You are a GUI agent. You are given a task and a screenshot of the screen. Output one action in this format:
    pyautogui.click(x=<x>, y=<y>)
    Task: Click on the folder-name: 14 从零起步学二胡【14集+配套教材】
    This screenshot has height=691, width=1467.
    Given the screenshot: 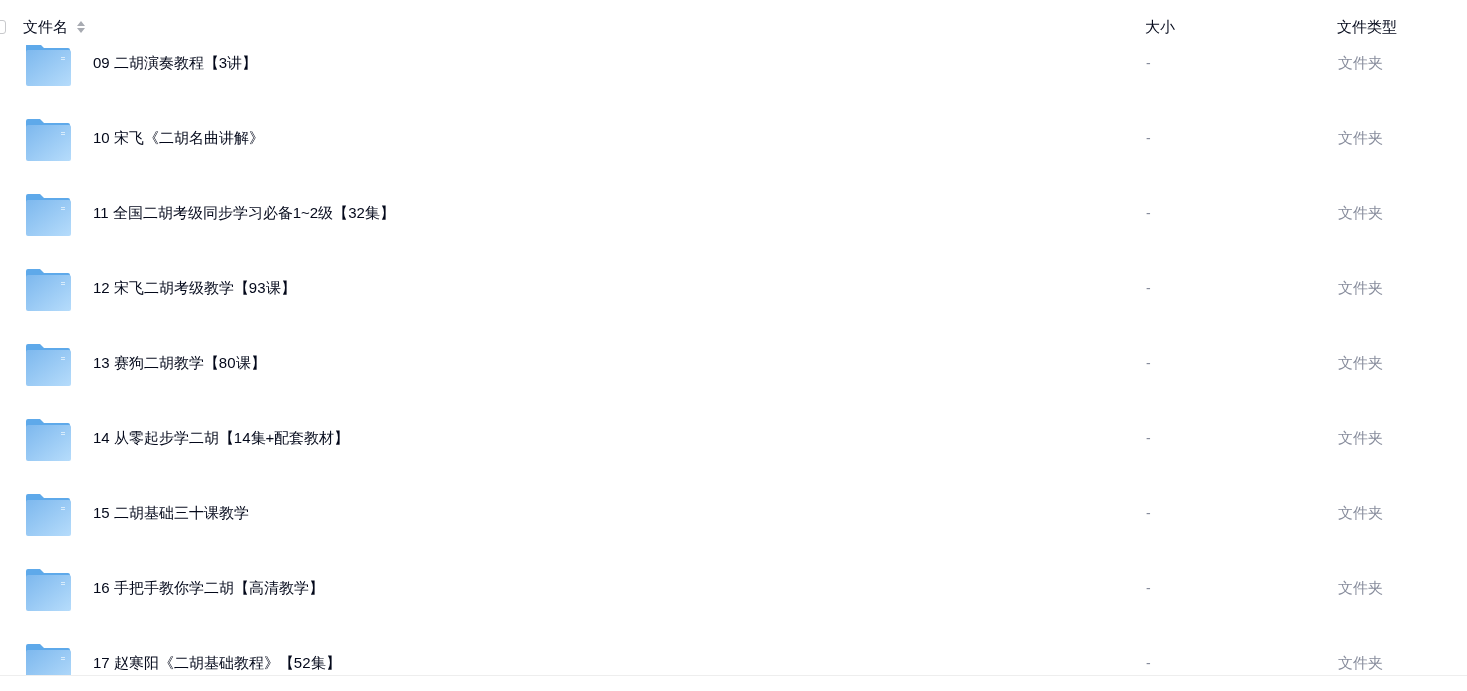 What is the action you would take?
    pyautogui.click(x=221, y=438)
    